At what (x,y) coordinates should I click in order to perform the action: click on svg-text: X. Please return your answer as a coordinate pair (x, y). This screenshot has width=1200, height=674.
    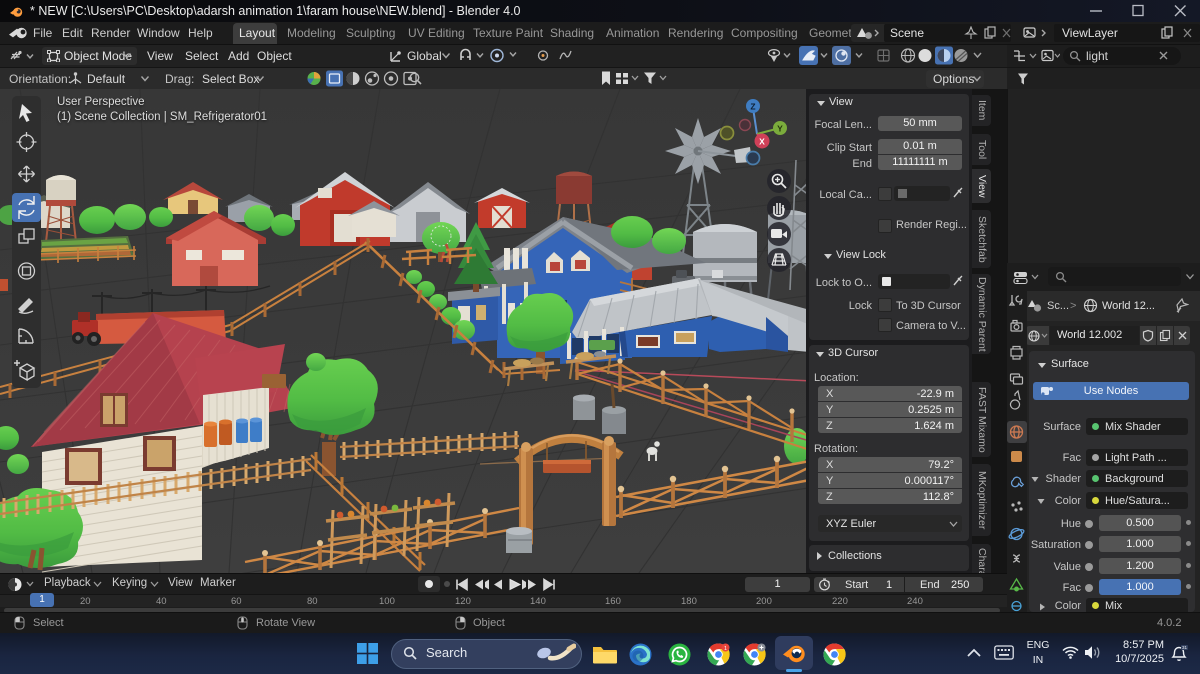
    Looking at the image, I should click on (762, 142).